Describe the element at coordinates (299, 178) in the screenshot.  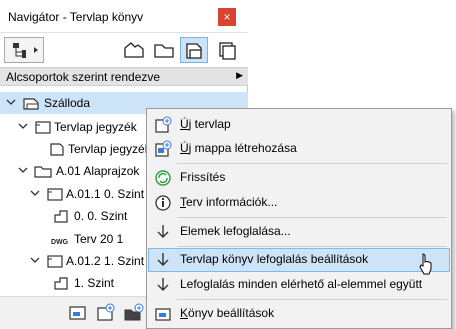
I see `menu-item-refresh: Frissítés` at that location.